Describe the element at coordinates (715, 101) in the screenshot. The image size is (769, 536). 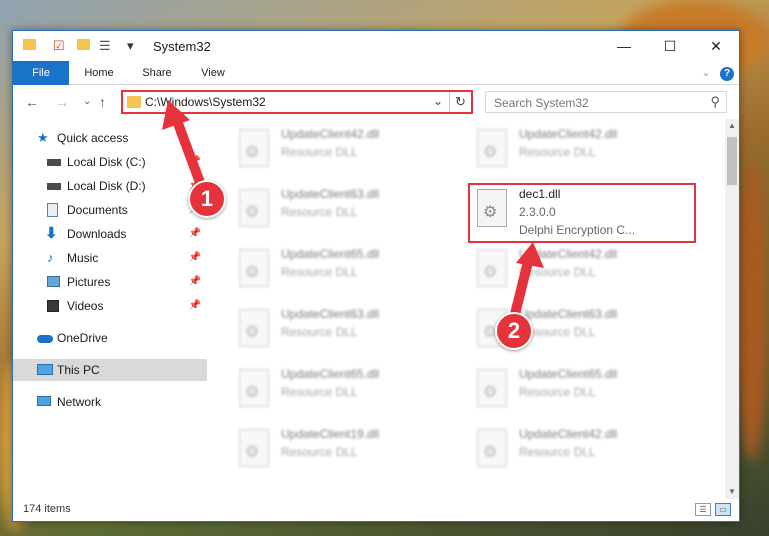
I see `search-icon: ⚲` at that location.